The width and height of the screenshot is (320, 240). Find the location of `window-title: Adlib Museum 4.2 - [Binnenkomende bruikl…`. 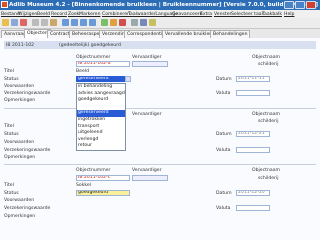

window-title: Adlib Museum 4.2 - [Binnenkomende bruikl… is located at coordinates (164, 5).